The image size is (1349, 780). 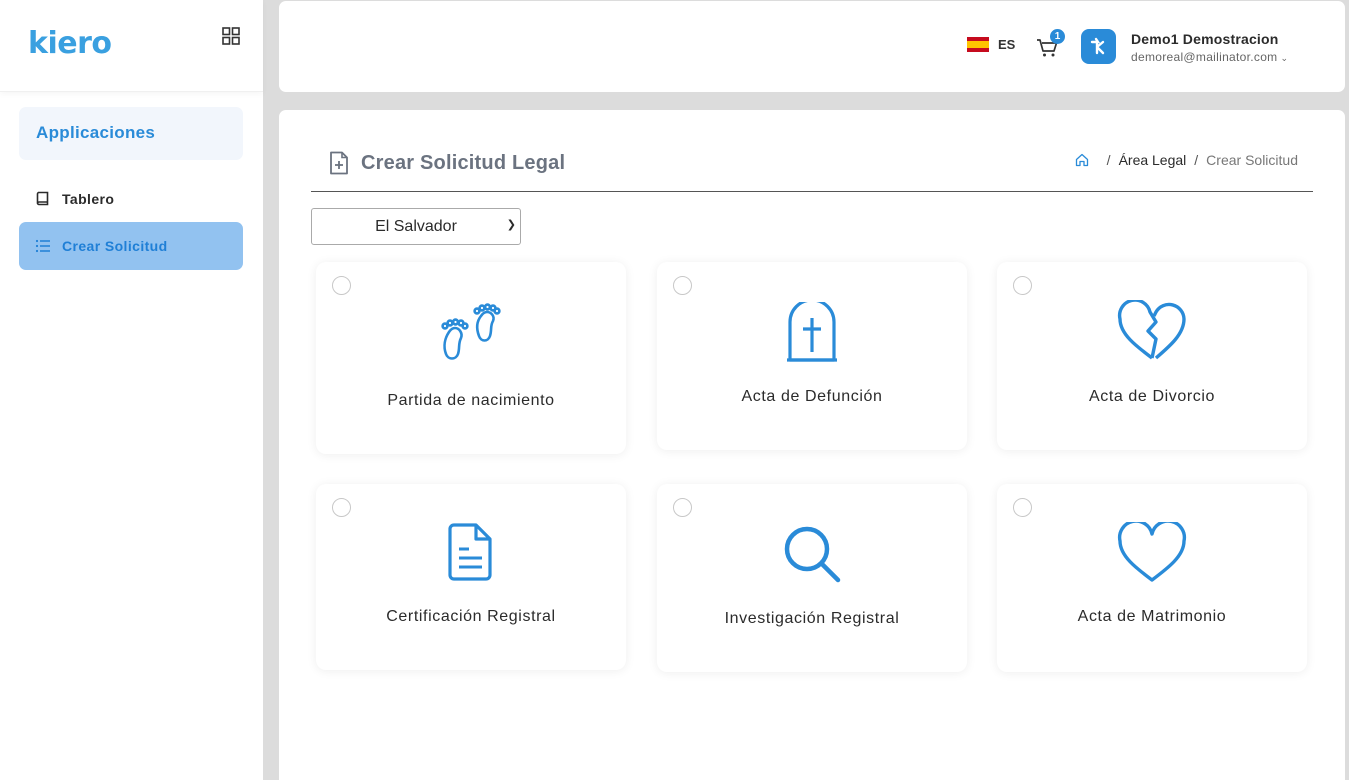 I want to click on card-label: Acta de Matrimonio, so click(x=1152, y=616).